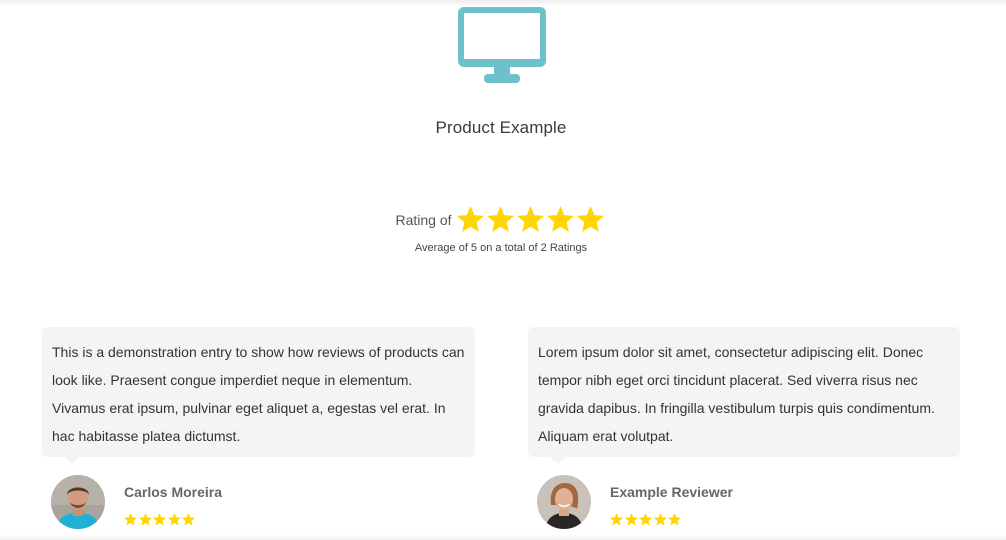 The image size is (1006, 540). What do you see at coordinates (173, 492) in the screenshot?
I see `reviewer-name: Carlos Moreira` at bounding box center [173, 492].